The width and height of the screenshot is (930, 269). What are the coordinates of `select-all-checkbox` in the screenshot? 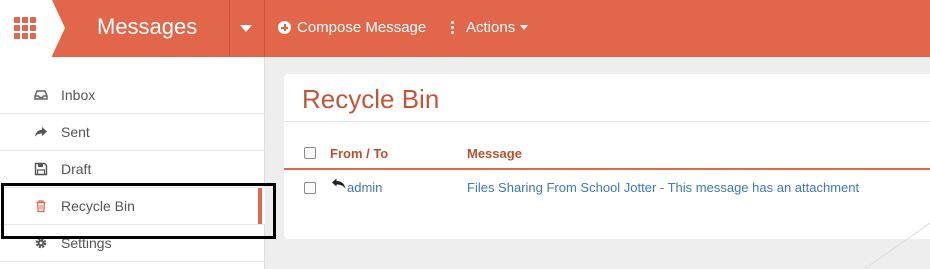 It's located at (310, 153).